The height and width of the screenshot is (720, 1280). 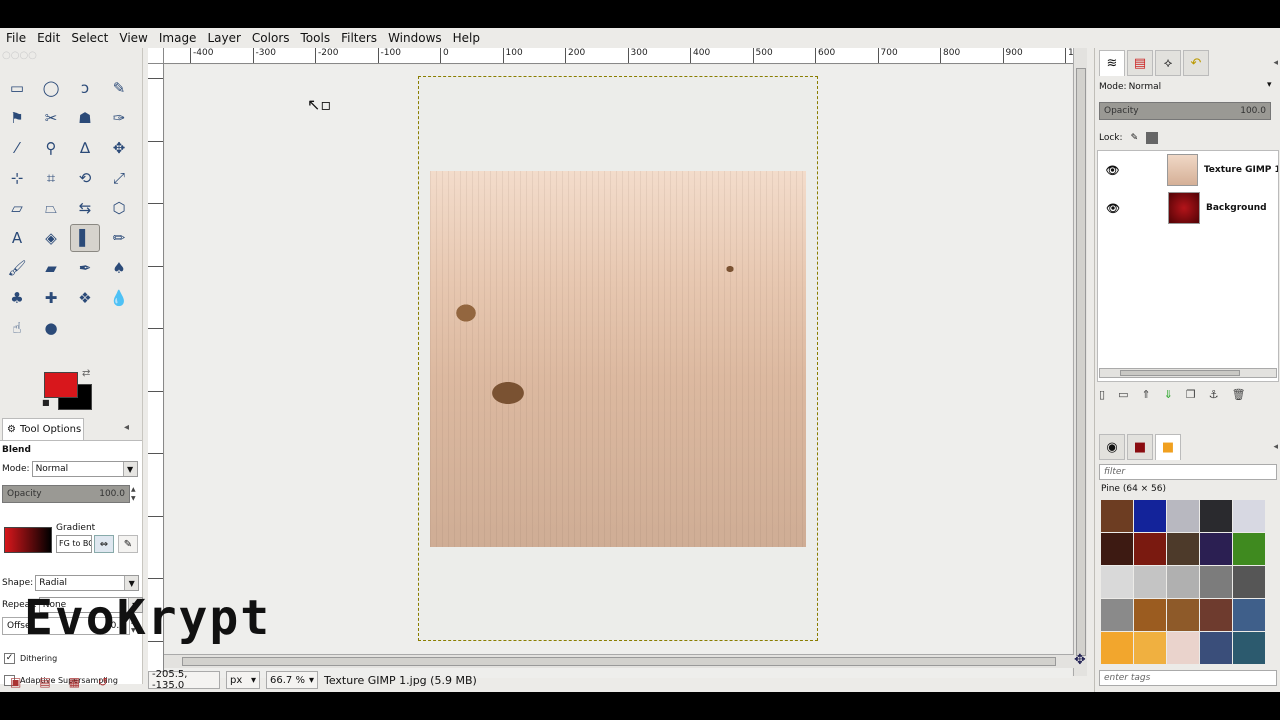 What do you see at coordinates (1191, 394) in the screenshot?
I see `duplicate-layer-icon: ❐` at bounding box center [1191, 394].